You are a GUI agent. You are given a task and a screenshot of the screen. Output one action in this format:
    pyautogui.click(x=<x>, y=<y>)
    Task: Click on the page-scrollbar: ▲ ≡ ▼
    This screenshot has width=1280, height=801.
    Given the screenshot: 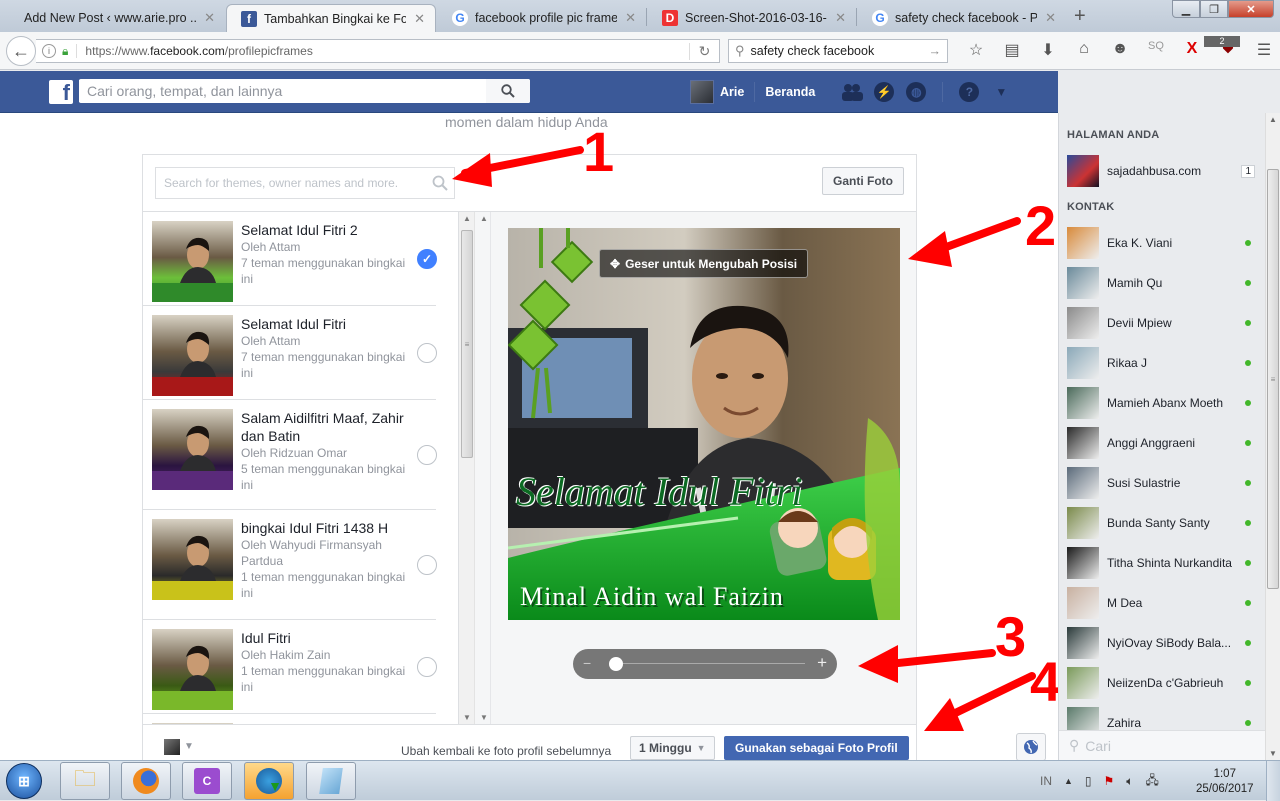 What is the action you would take?
    pyautogui.click(x=1272, y=436)
    